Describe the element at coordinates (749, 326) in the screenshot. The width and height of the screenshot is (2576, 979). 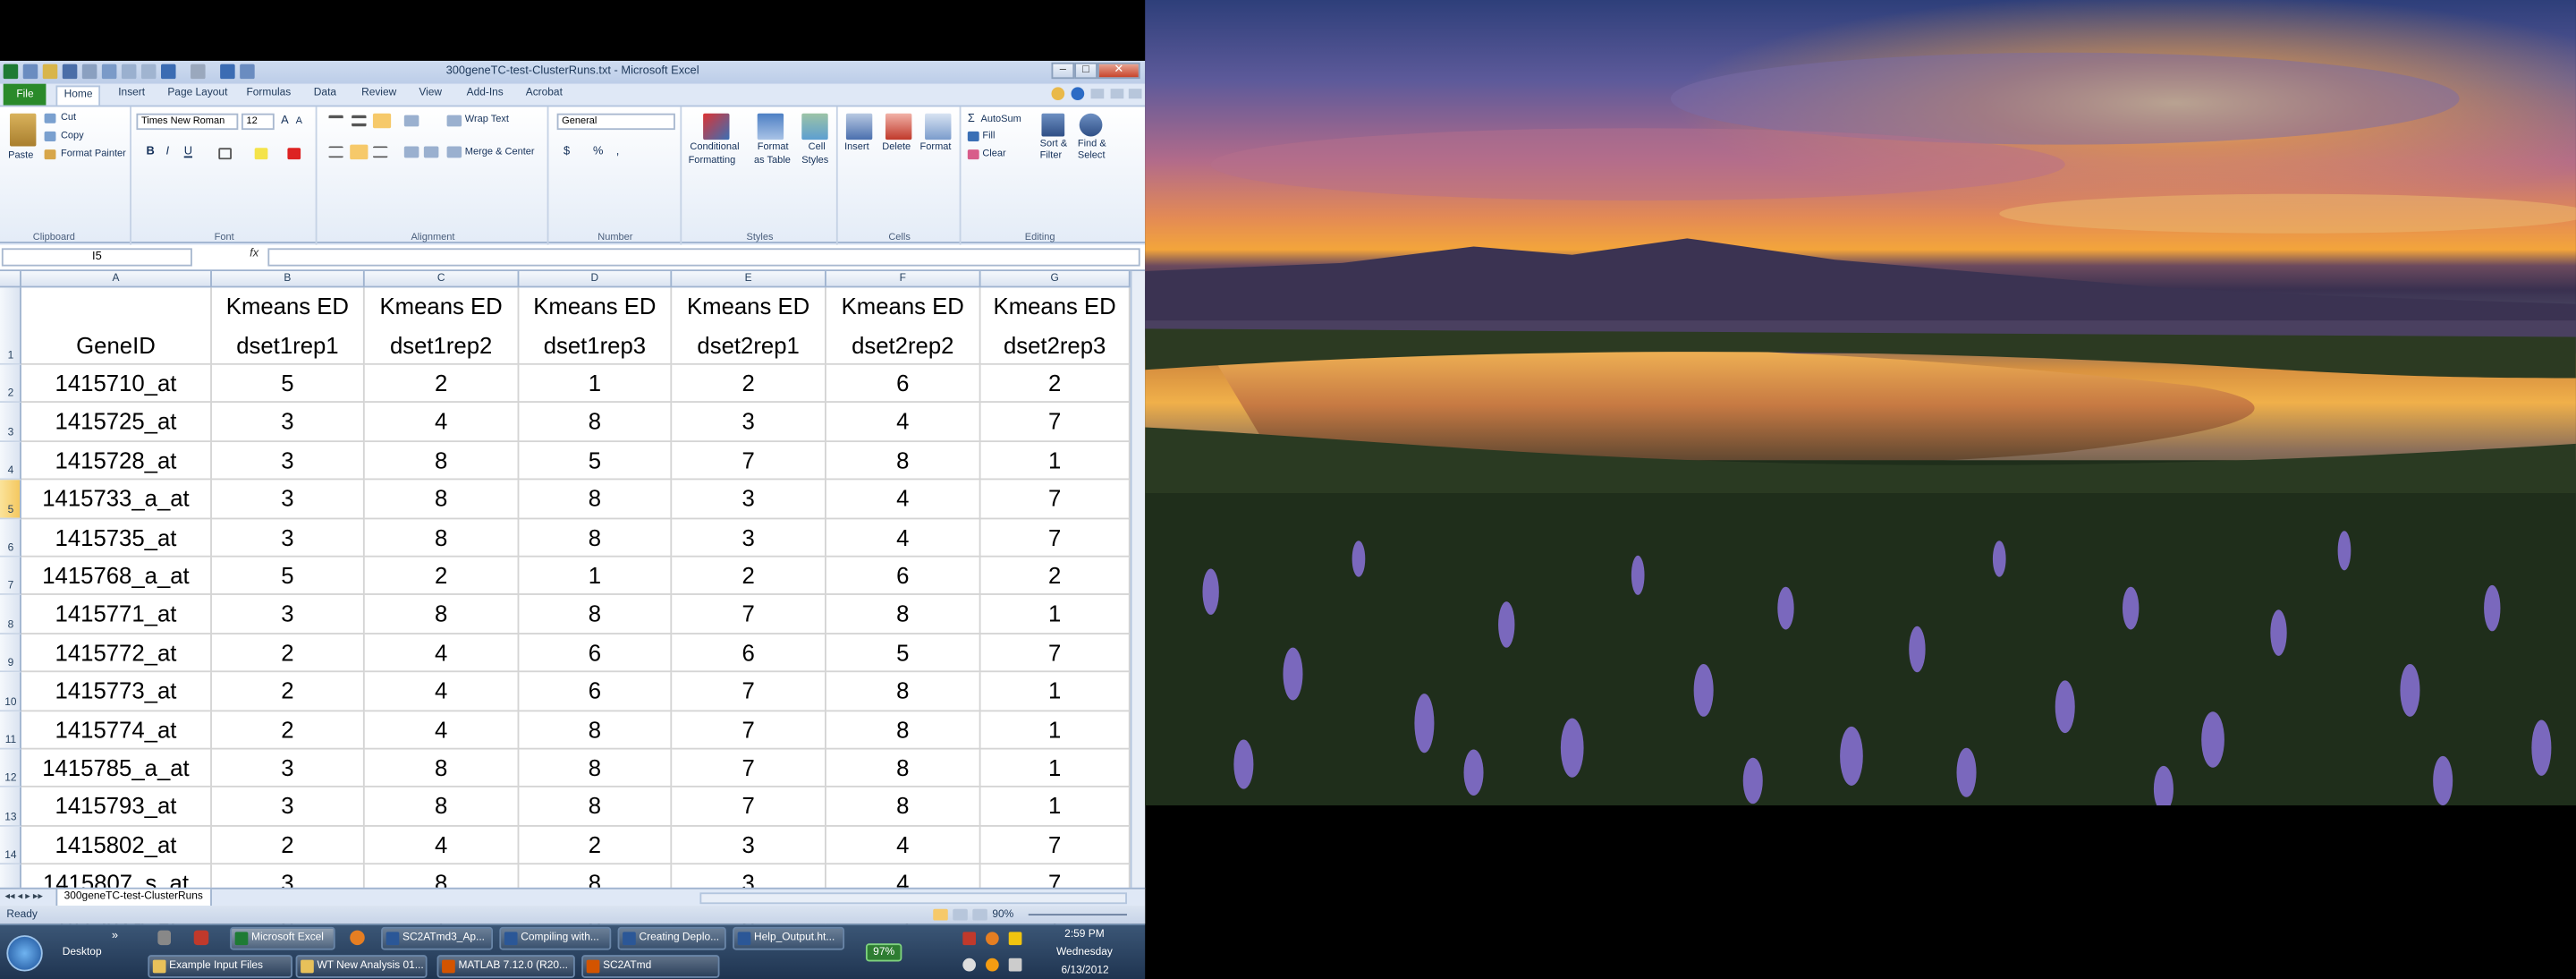
I see `header-cell: Kmeans ED dset2rep1` at that location.